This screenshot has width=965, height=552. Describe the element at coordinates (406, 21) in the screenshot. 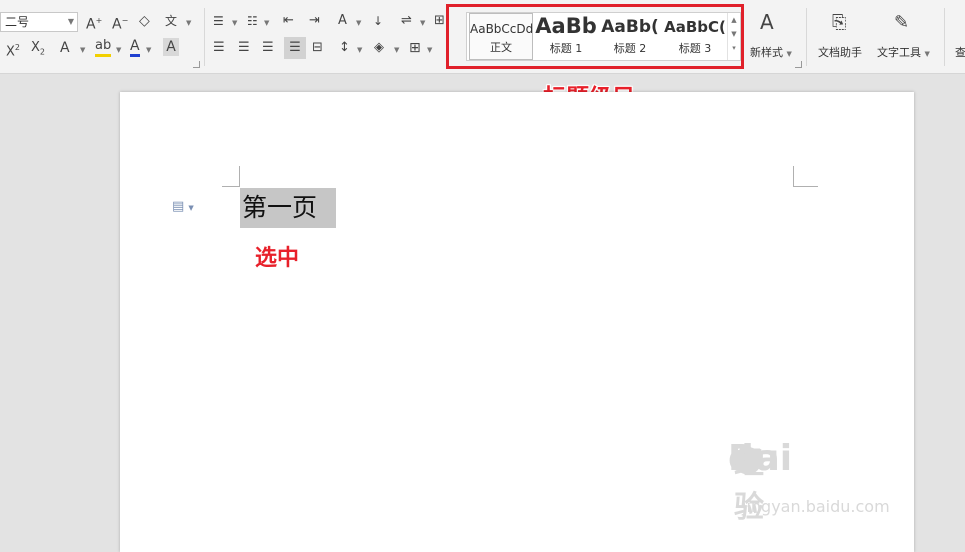

I see `line-break-icon: ⇌` at that location.